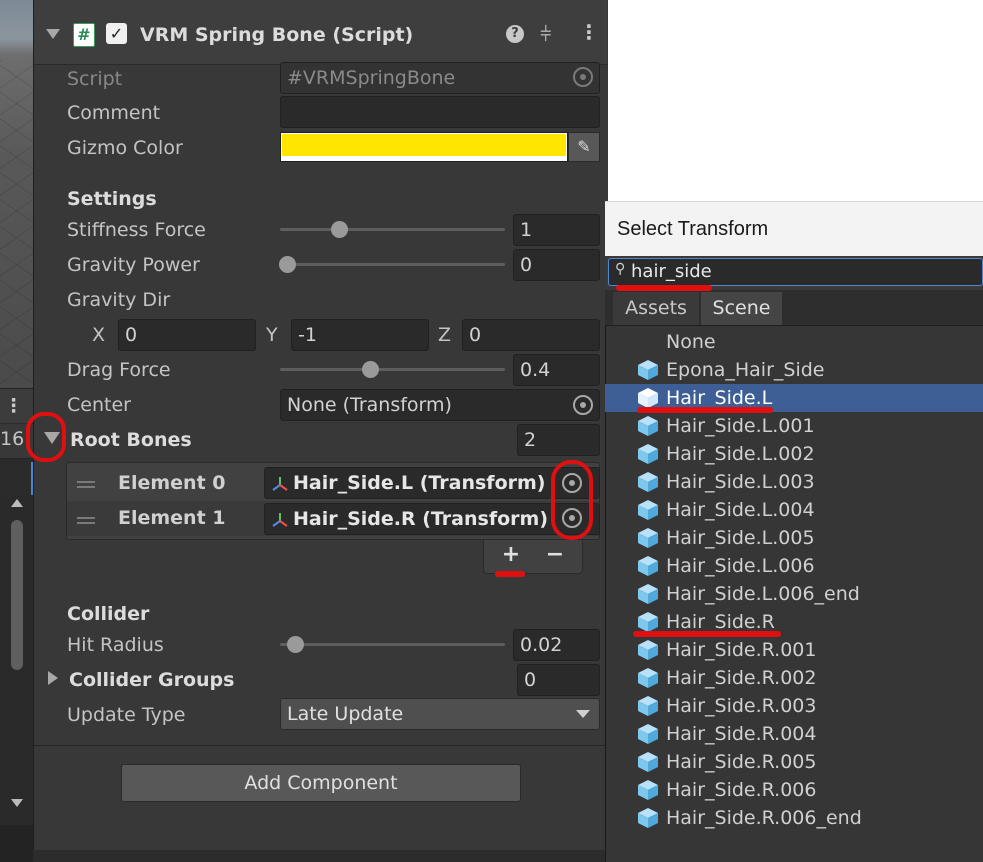 The width and height of the screenshot is (983, 862). What do you see at coordinates (584, 147) in the screenshot?
I see `eyedropper-icon: ✎` at bounding box center [584, 147].